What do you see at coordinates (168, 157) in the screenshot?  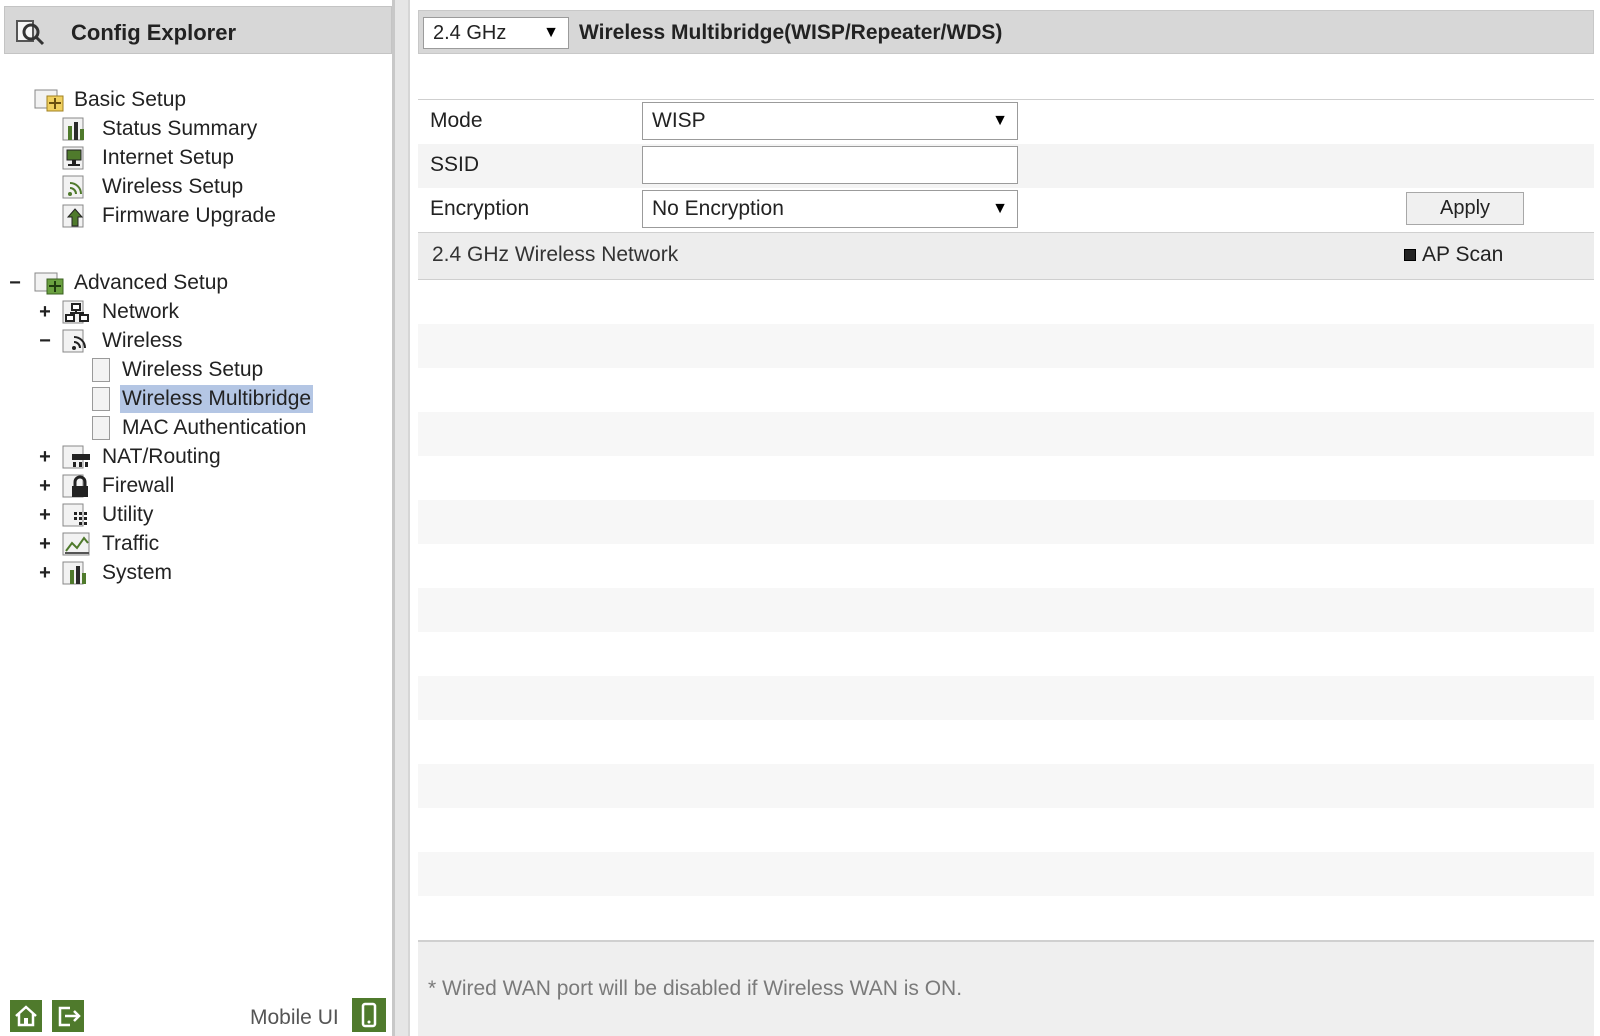 I see `tree-label: Internet Setup` at bounding box center [168, 157].